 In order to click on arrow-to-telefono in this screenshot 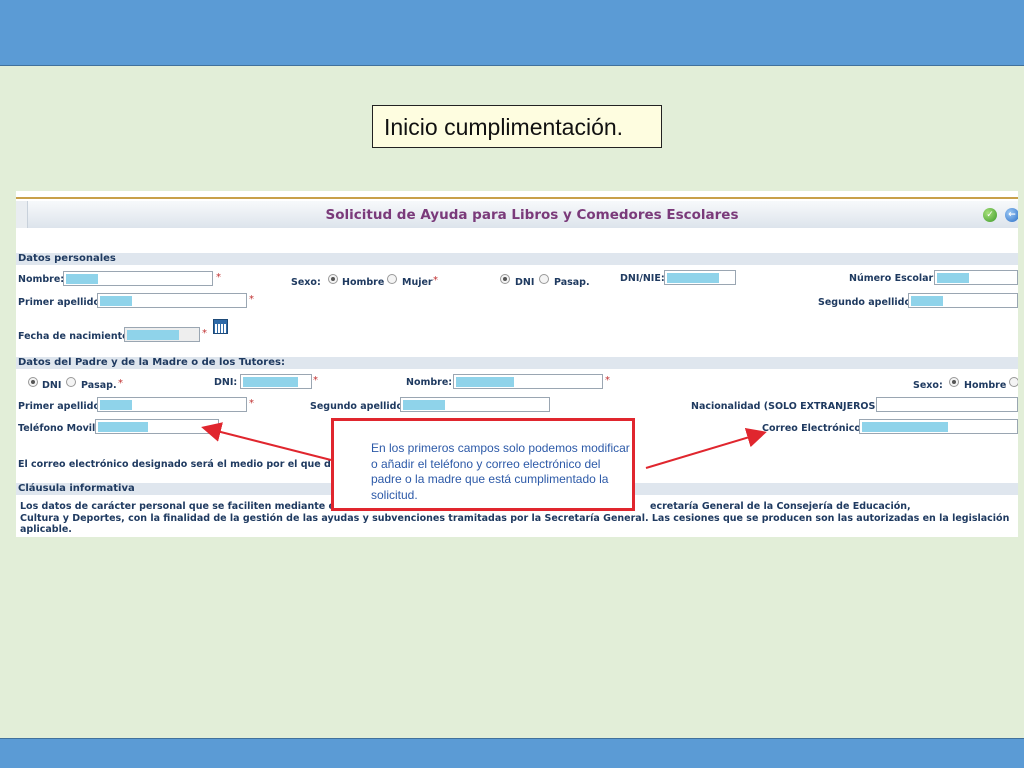, I will do `click(266, 441)`.